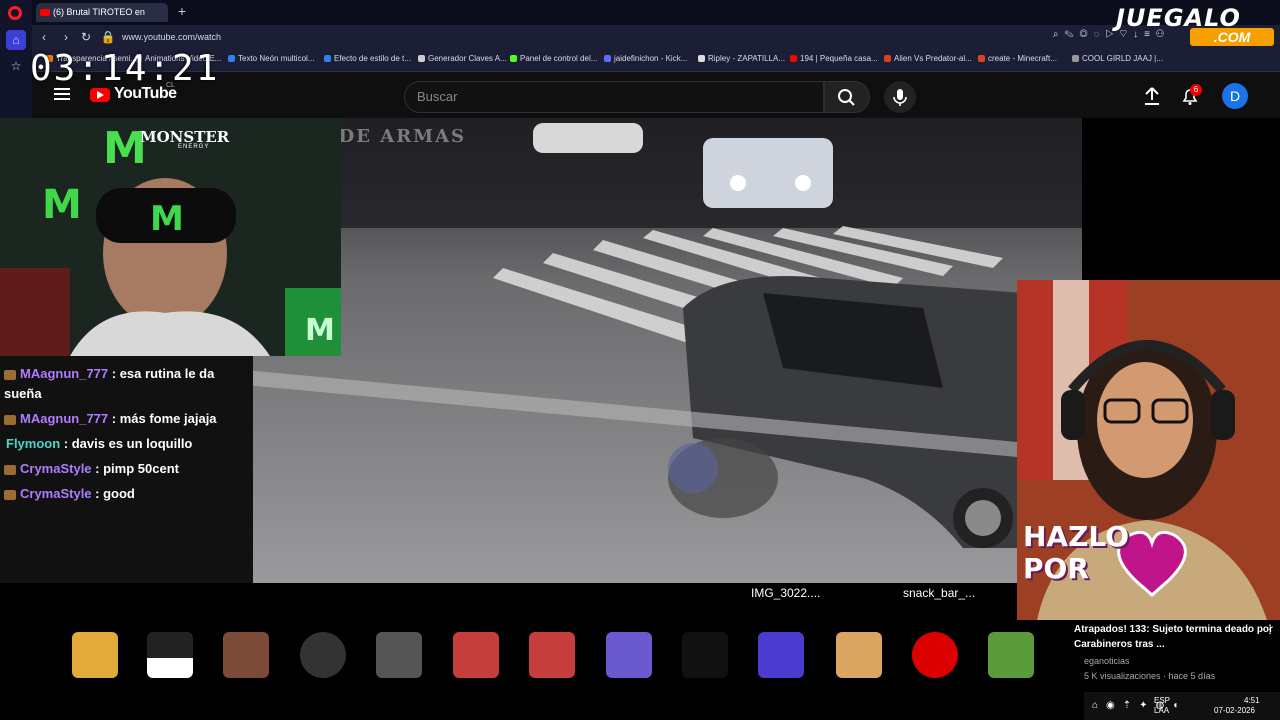  Describe the element at coordinates (1107, 661) in the screenshot. I see `suggestion-channel: eganoticias` at that location.